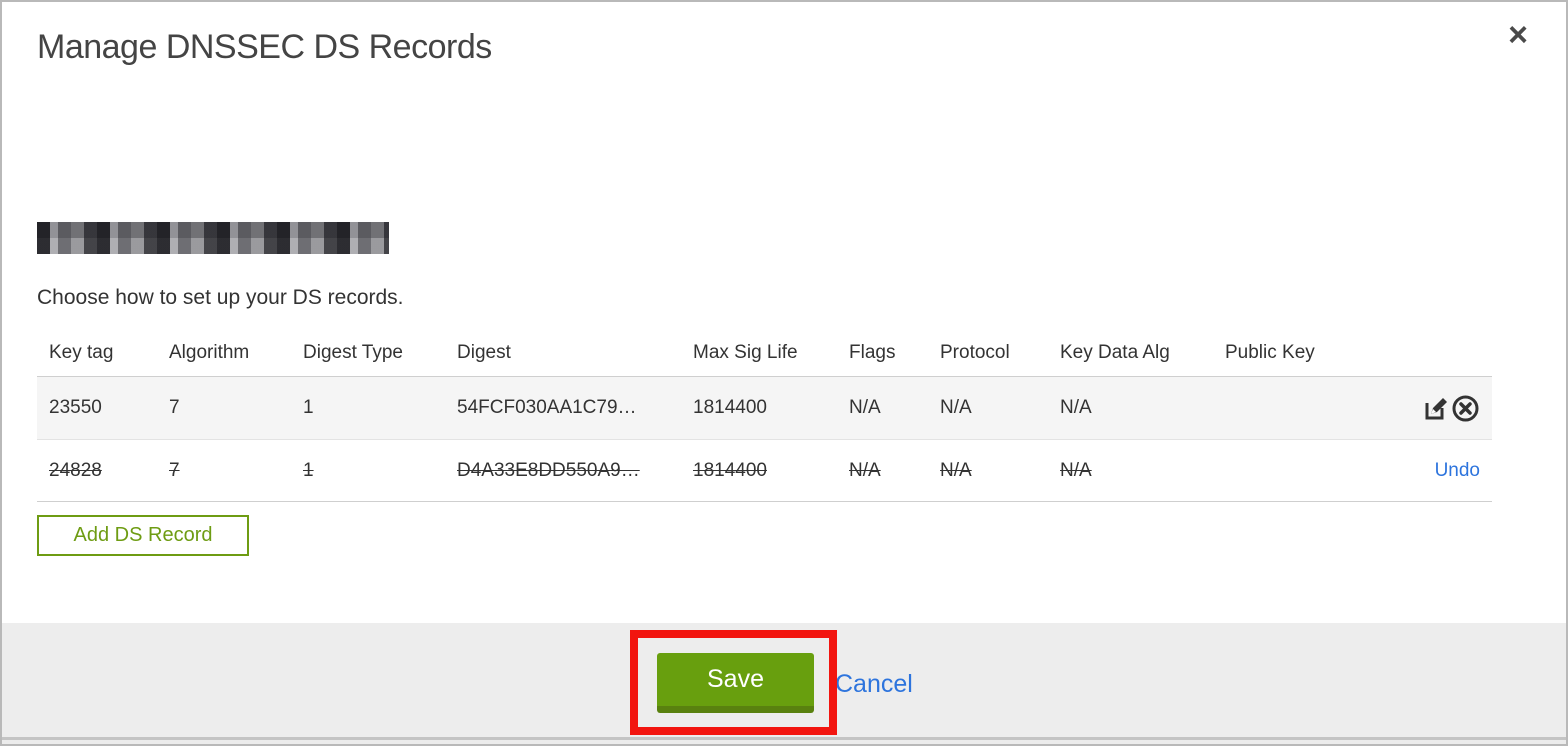 This screenshot has width=1568, height=746. I want to click on col-header-protocol: Protocol, so click(975, 352).